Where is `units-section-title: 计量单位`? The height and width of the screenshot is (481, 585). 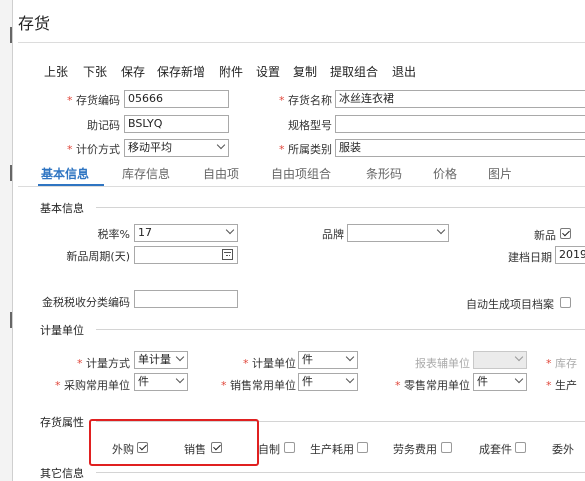 units-section-title: 计量单位 is located at coordinates (62, 330).